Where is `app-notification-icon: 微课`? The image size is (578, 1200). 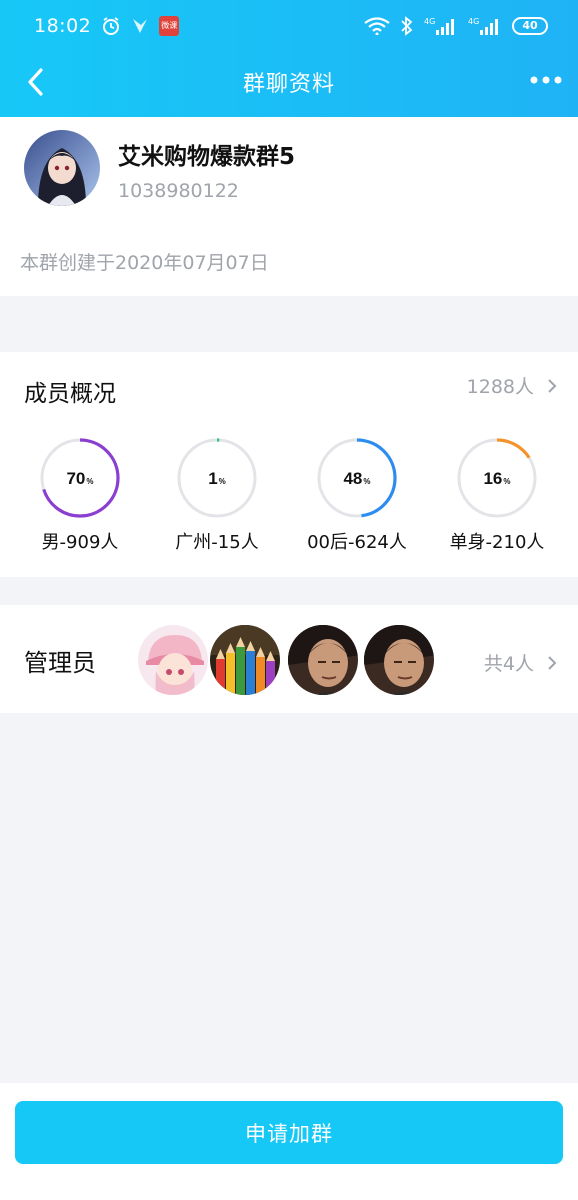
app-notification-icon: 微课 is located at coordinates (169, 26).